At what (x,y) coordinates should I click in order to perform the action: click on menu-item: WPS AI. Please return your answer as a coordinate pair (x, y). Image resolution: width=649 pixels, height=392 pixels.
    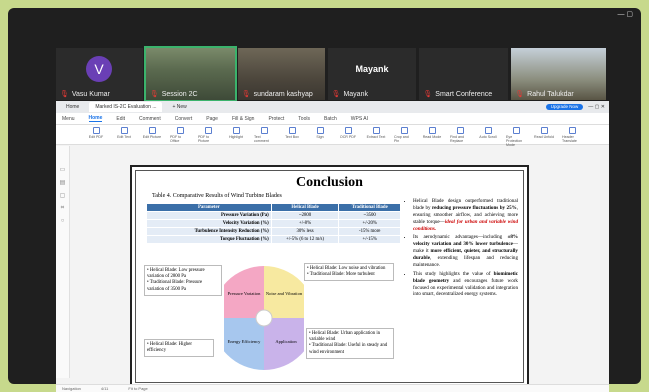
    Looking at the image, I should click on (359, 119).